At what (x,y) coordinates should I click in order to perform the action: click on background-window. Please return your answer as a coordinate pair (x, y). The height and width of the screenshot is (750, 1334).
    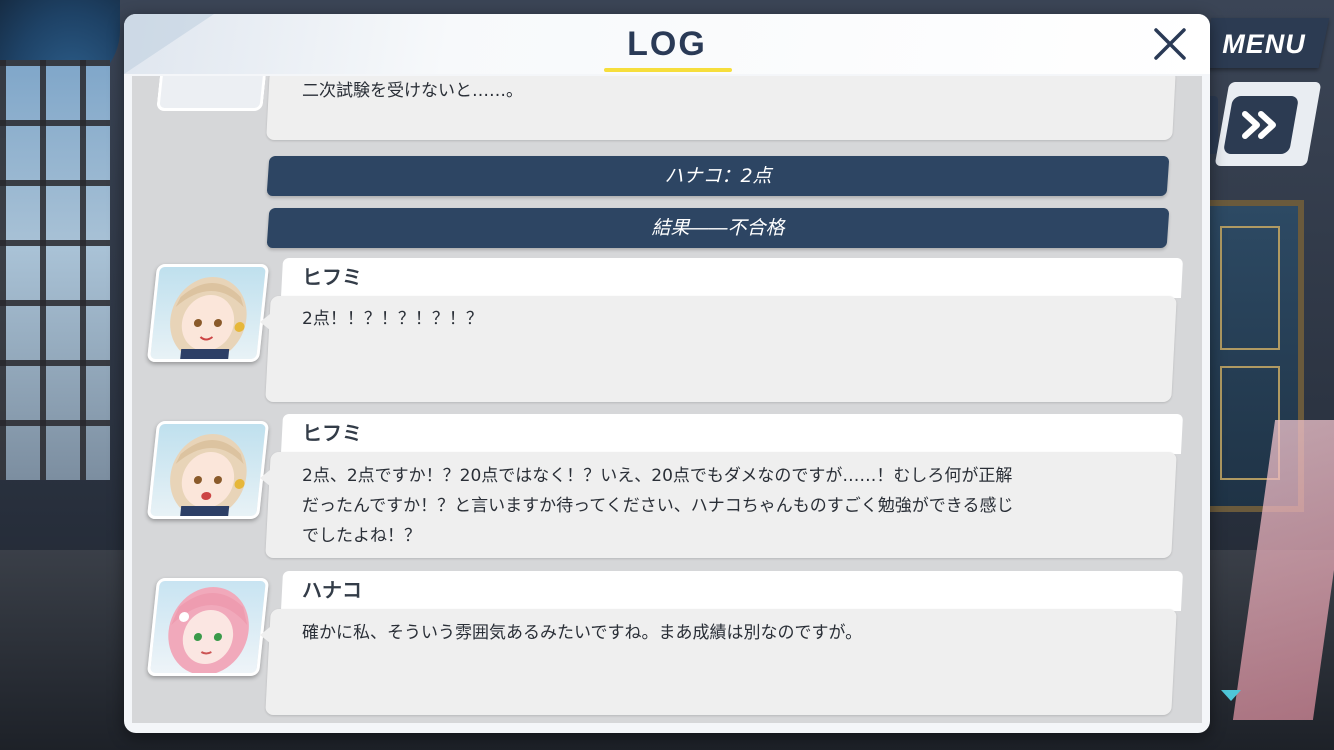
    Looking at the image, I should click on (55, 270).